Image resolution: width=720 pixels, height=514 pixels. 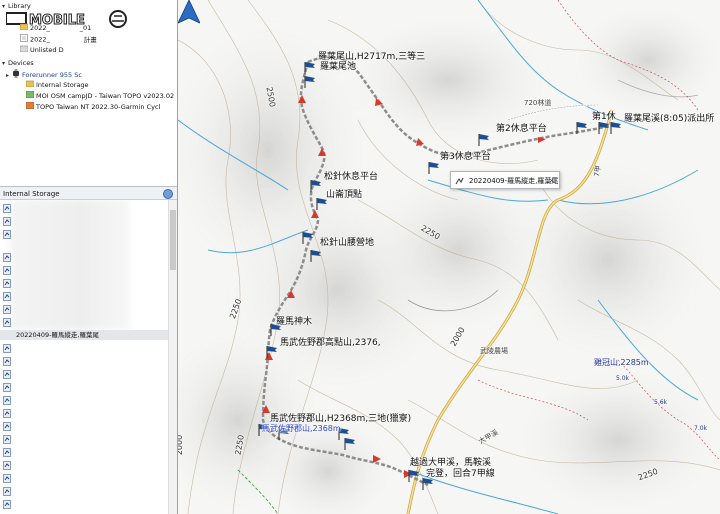 What do you see at coordinates (459, 181) in the screenshot?
I see `track-icon` at bounding box center [459, 181].